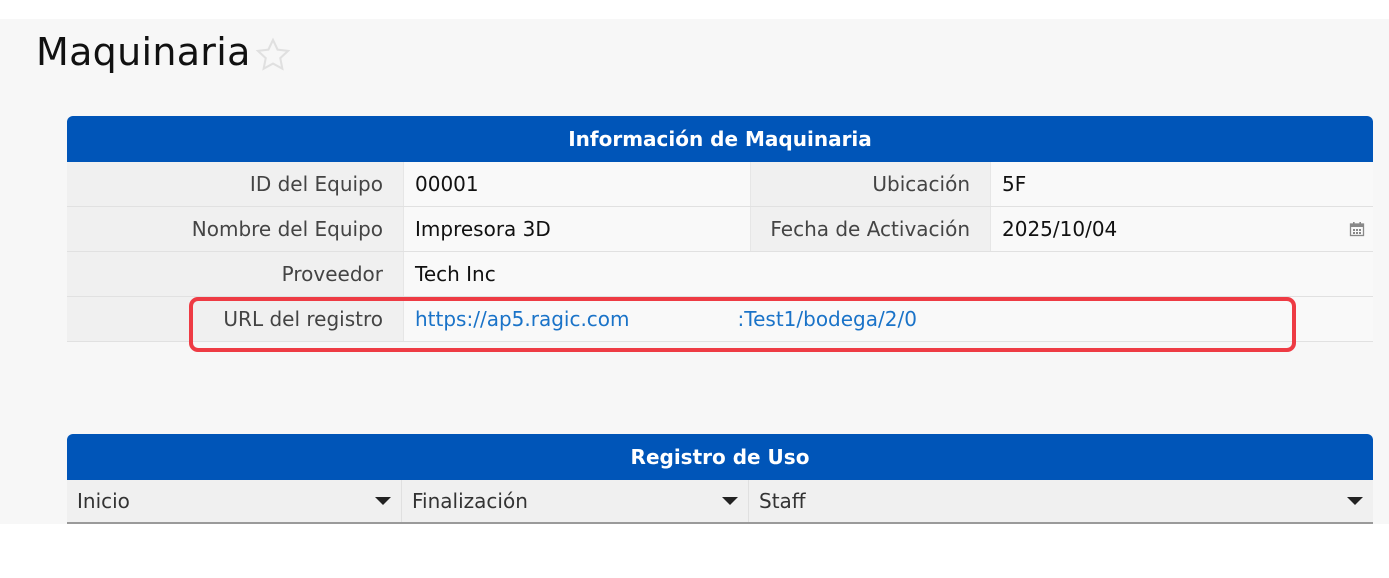 The width and height of the screenshot is (1389, 578). I want to click on form-row-1: ID del Equipo 00001 Ubicación 5F, so click(720, 184).